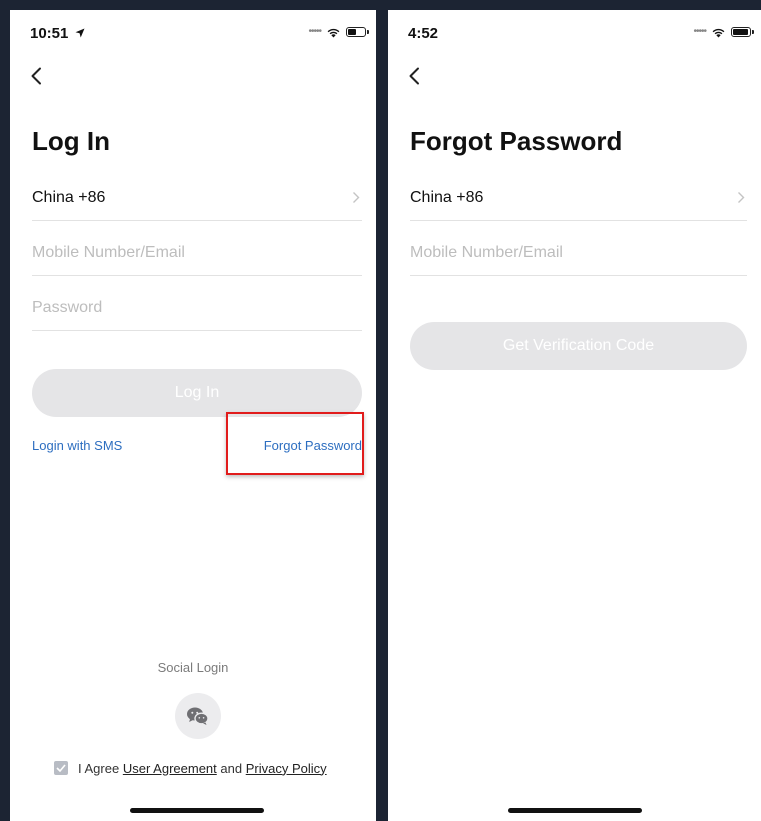 This screenshot has height=821, width=761. What do you see at coordinates (574, 32) in the screenshot?
I see `status-bar: 4:52 •••••` at bounding box center [574, 32].